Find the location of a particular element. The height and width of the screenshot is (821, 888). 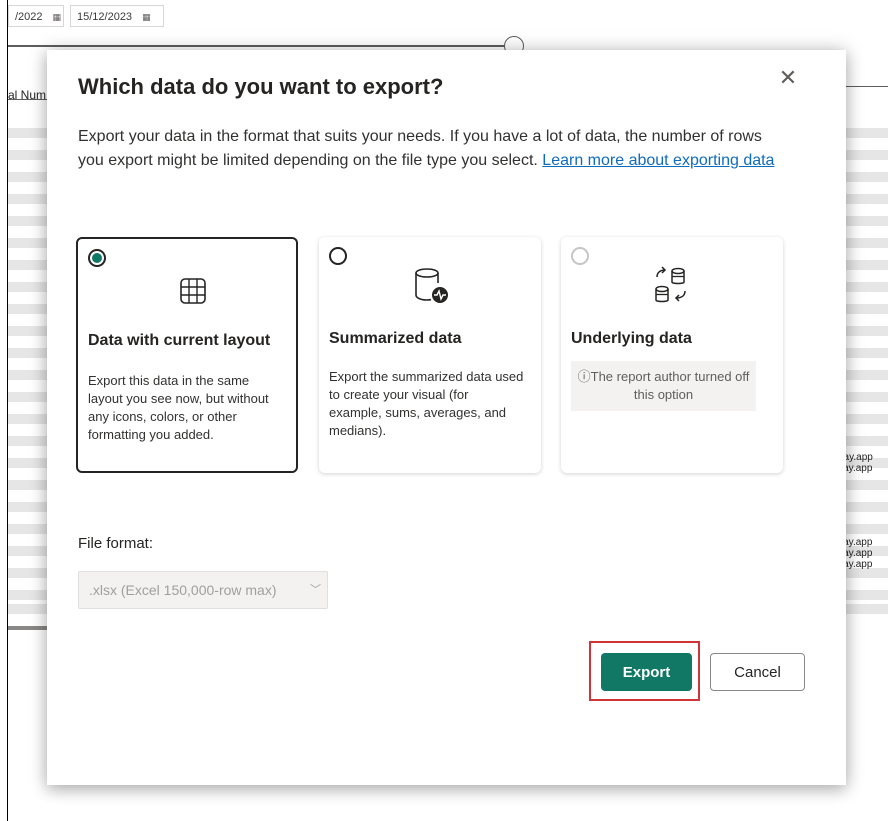

dialog-title: Which data do you want to export? is located at coordinates (261, 86).